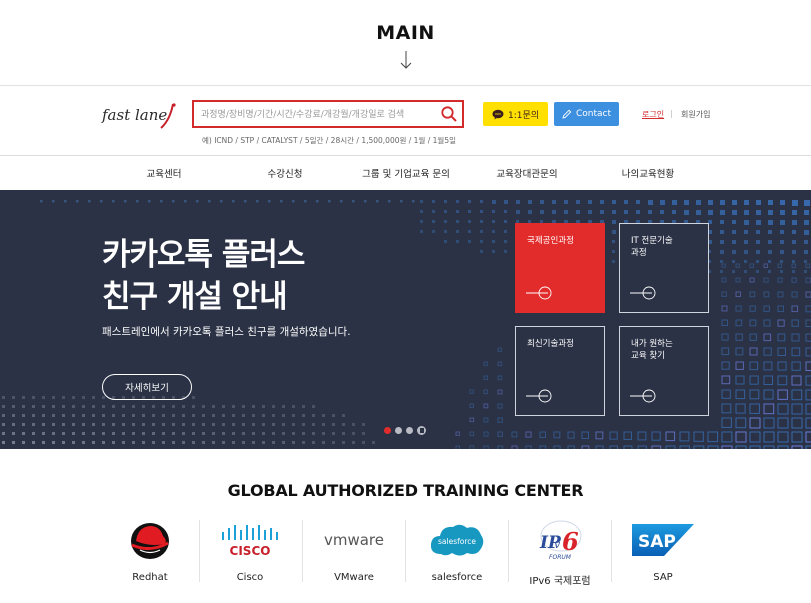 Image resolution: width=811 pixels, height=603 pixels. Describe the element at coordinates (318, 115) in the screenshot. I see `search-input` at that location.